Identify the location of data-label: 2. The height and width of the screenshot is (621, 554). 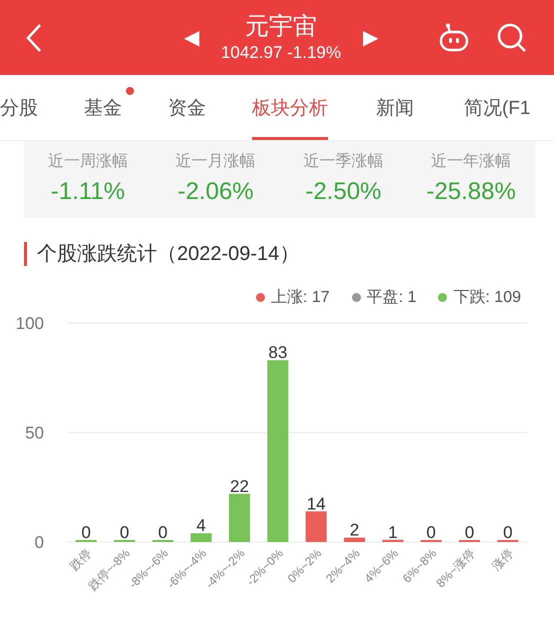
(355, 530).